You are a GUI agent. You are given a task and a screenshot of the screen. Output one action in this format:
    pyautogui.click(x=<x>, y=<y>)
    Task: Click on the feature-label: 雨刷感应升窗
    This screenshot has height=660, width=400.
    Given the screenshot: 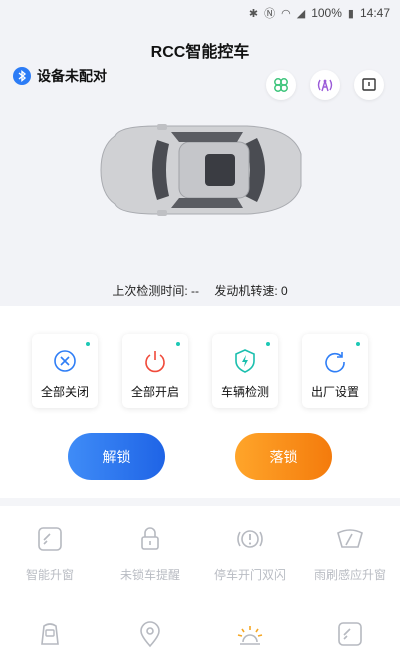 What is the action you would take?
    pyautogui.click(x=349, y=575)
    